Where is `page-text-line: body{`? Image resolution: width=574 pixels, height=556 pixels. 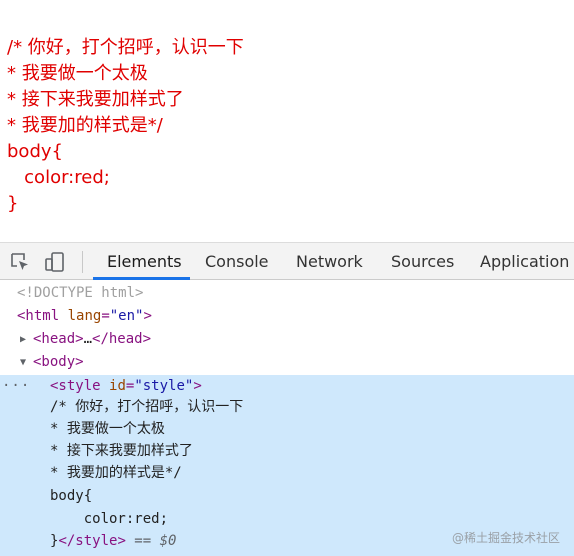
page-text-line: body{ is located at coordinates (35, 151).